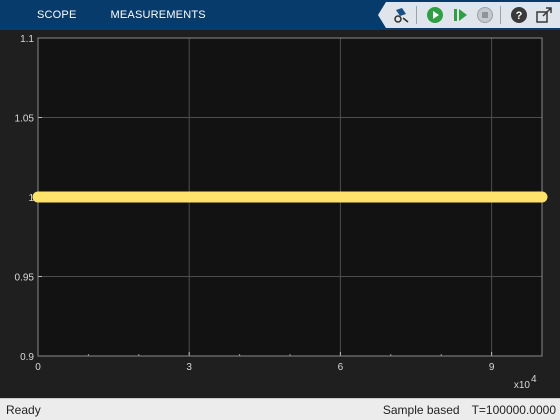 Image resolution: width=560 pixels, height=420 pixels. Describe the element at coordinates (158, 15) in the screenshot. I see `tab-measurements: MEASUREMENTS` at that location.